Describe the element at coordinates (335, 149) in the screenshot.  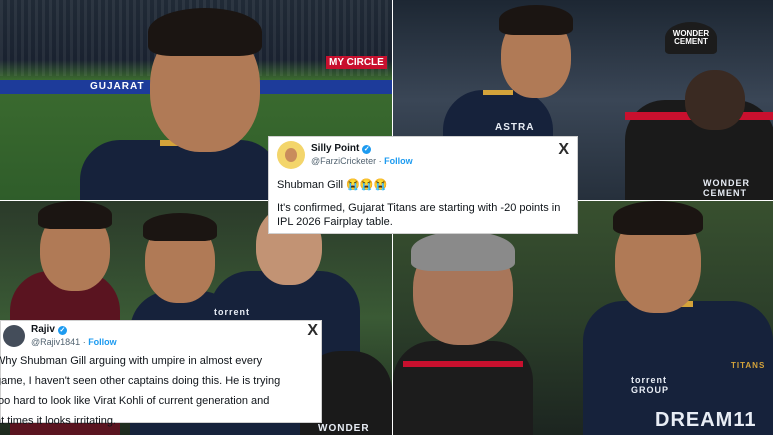
I see `author-display-name: Silly Point` at that location.